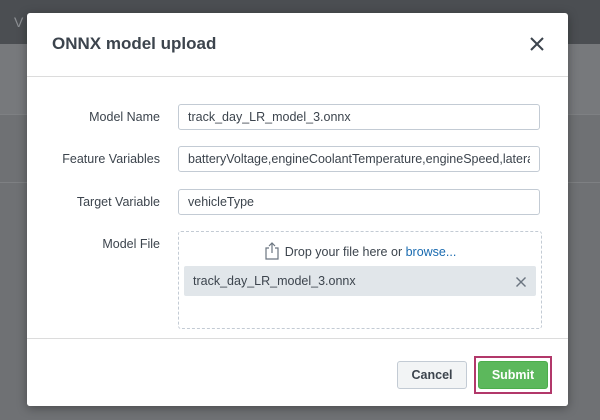  What do you see at coordinates (272, 252) in the screenshot?
I see `upload-icon` at bounding box center [272, 252].